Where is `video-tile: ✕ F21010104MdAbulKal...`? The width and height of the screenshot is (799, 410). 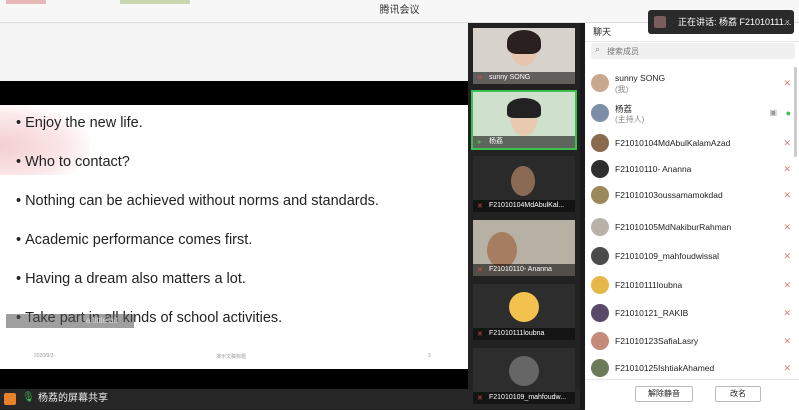 video-tile: ✕ F21010104MdAbulKal... is located at coordinates (524, 184).